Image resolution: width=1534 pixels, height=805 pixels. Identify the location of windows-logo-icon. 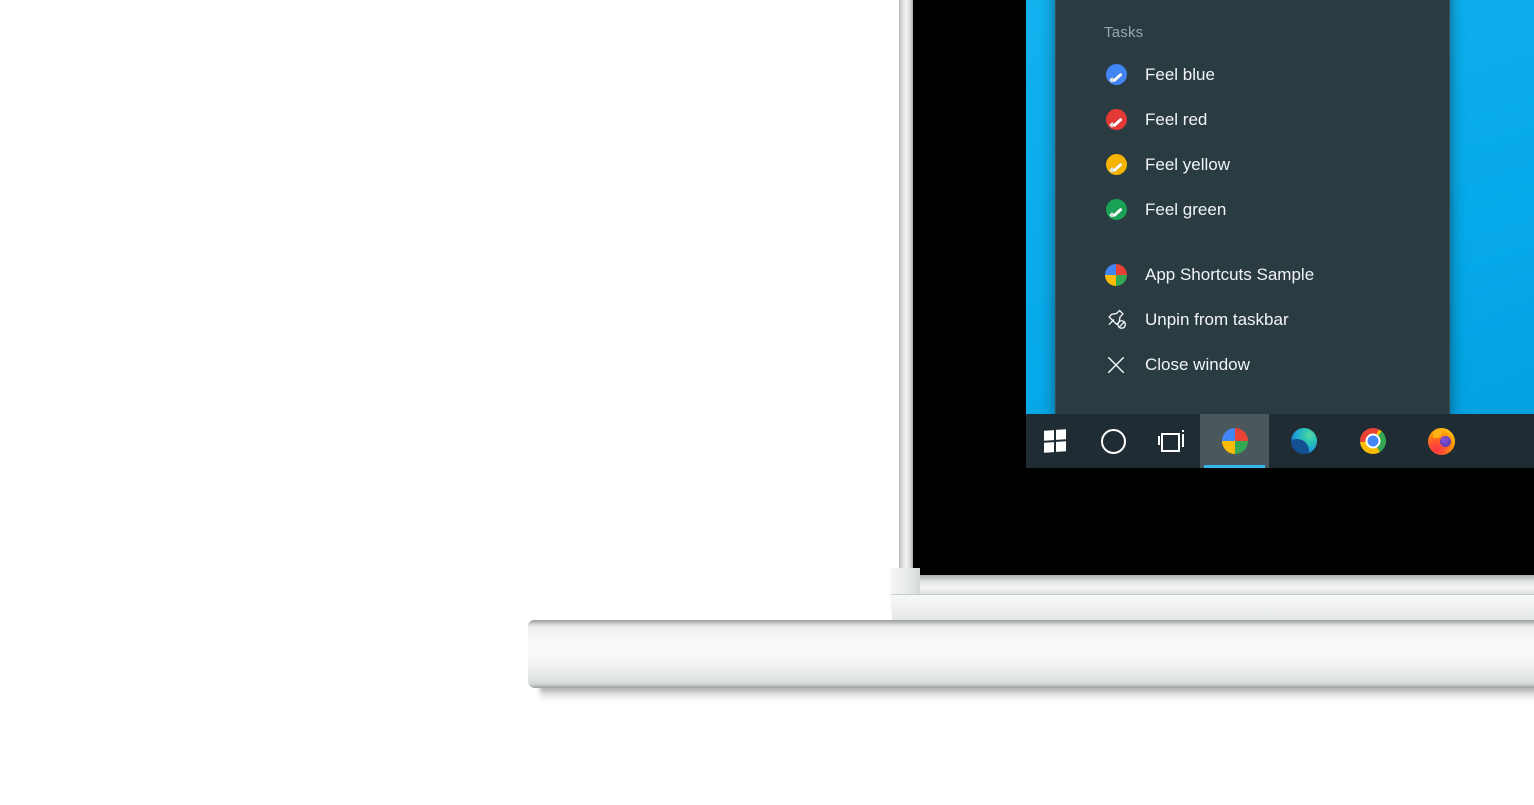
(1055, 441).